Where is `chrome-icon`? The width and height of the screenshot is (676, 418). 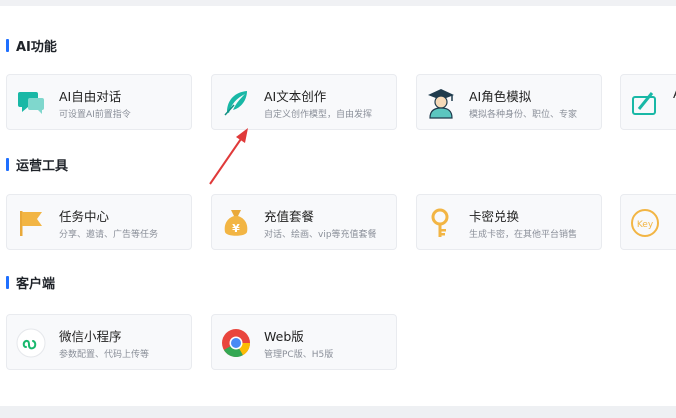
chrome-icon is located at coordinates (236, 343).